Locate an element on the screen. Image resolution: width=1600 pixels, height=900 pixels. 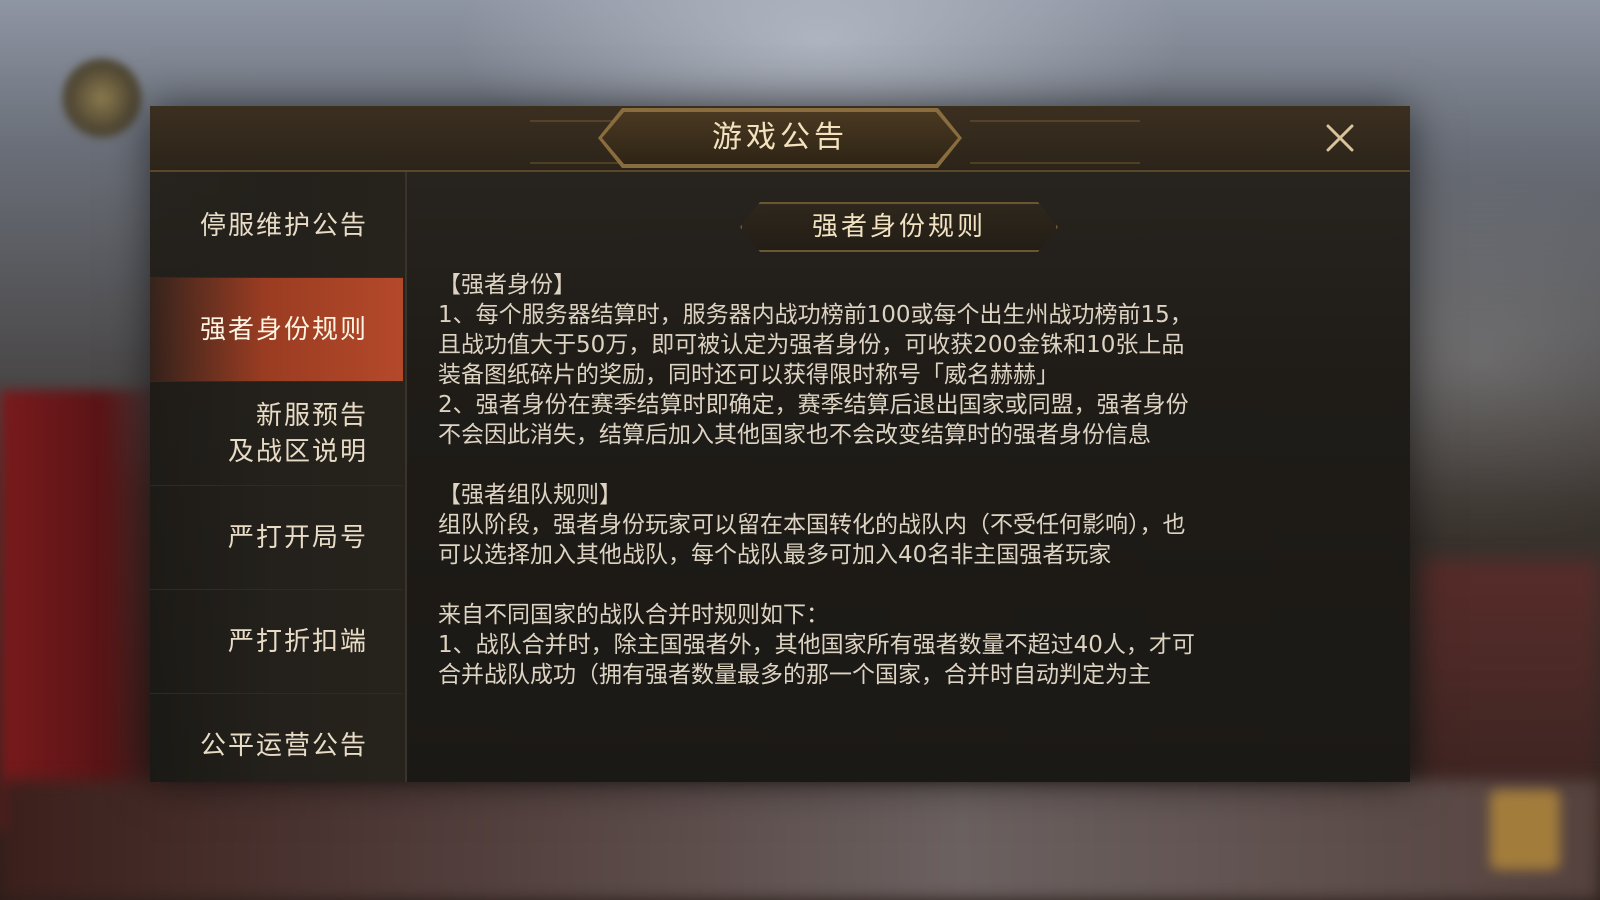
article-line: 不会因此消失，结算后加入其他国家也不会改变结算时的强者身份信息 is located at coordinates (794, 435).